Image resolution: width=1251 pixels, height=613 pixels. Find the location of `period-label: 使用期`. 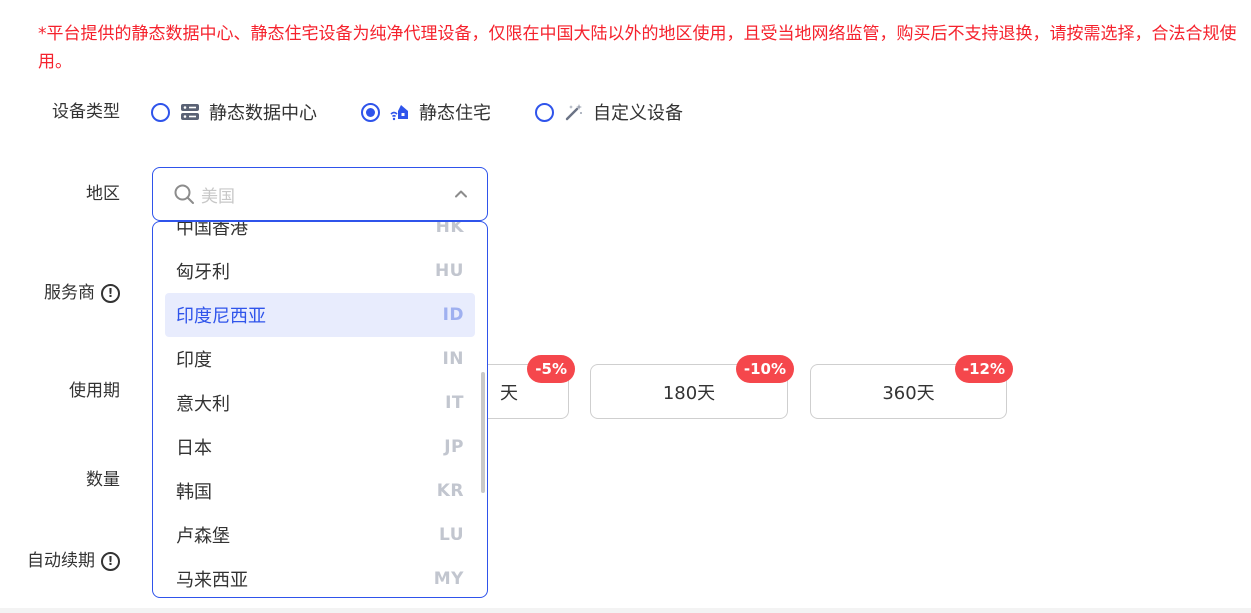

period-label: 使用期 is located at coordinates (94, 391).